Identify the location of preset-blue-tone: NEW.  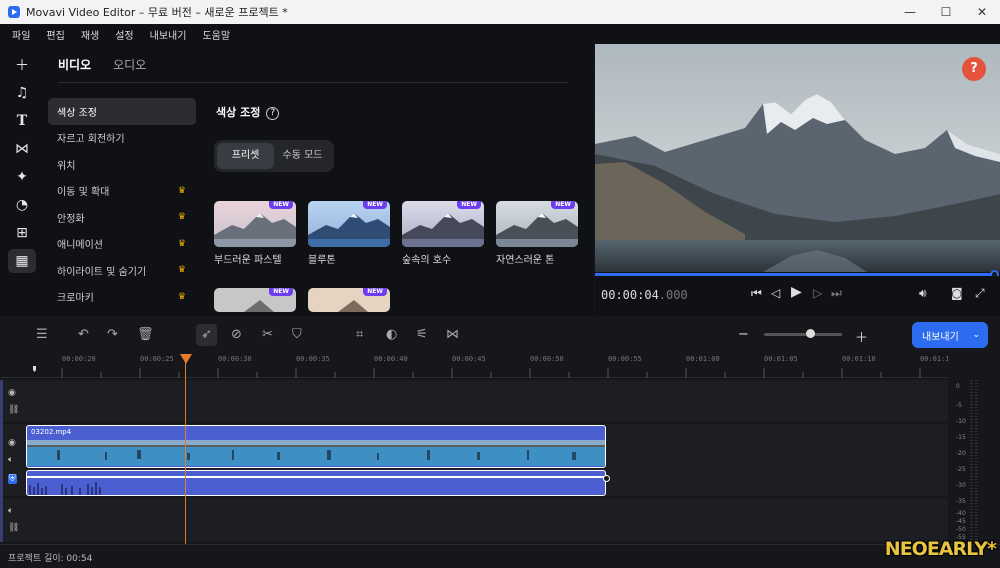
(349, 224).